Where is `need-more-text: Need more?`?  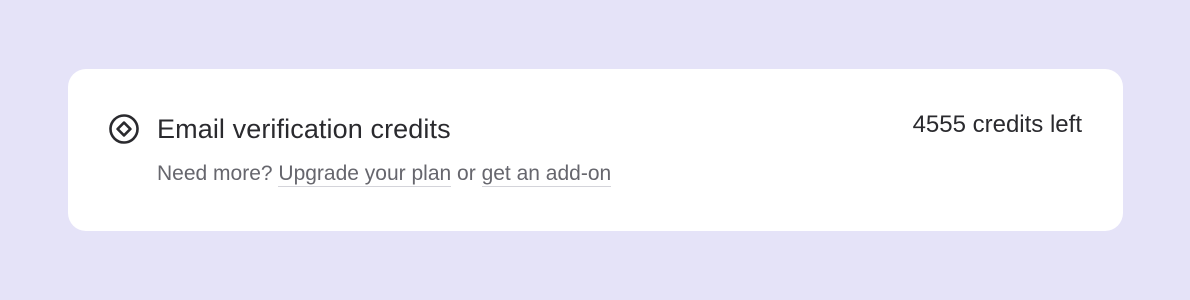
need-more-text: Need more? is located at coordinates (215, 173).